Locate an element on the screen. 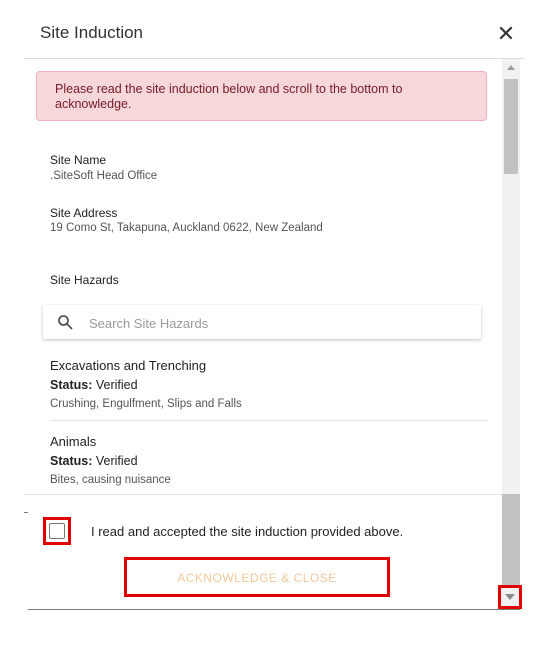 Image resolution: width=537 pixels, height=645 pixels. scroll-up-button is located at coordinates (511, 68).